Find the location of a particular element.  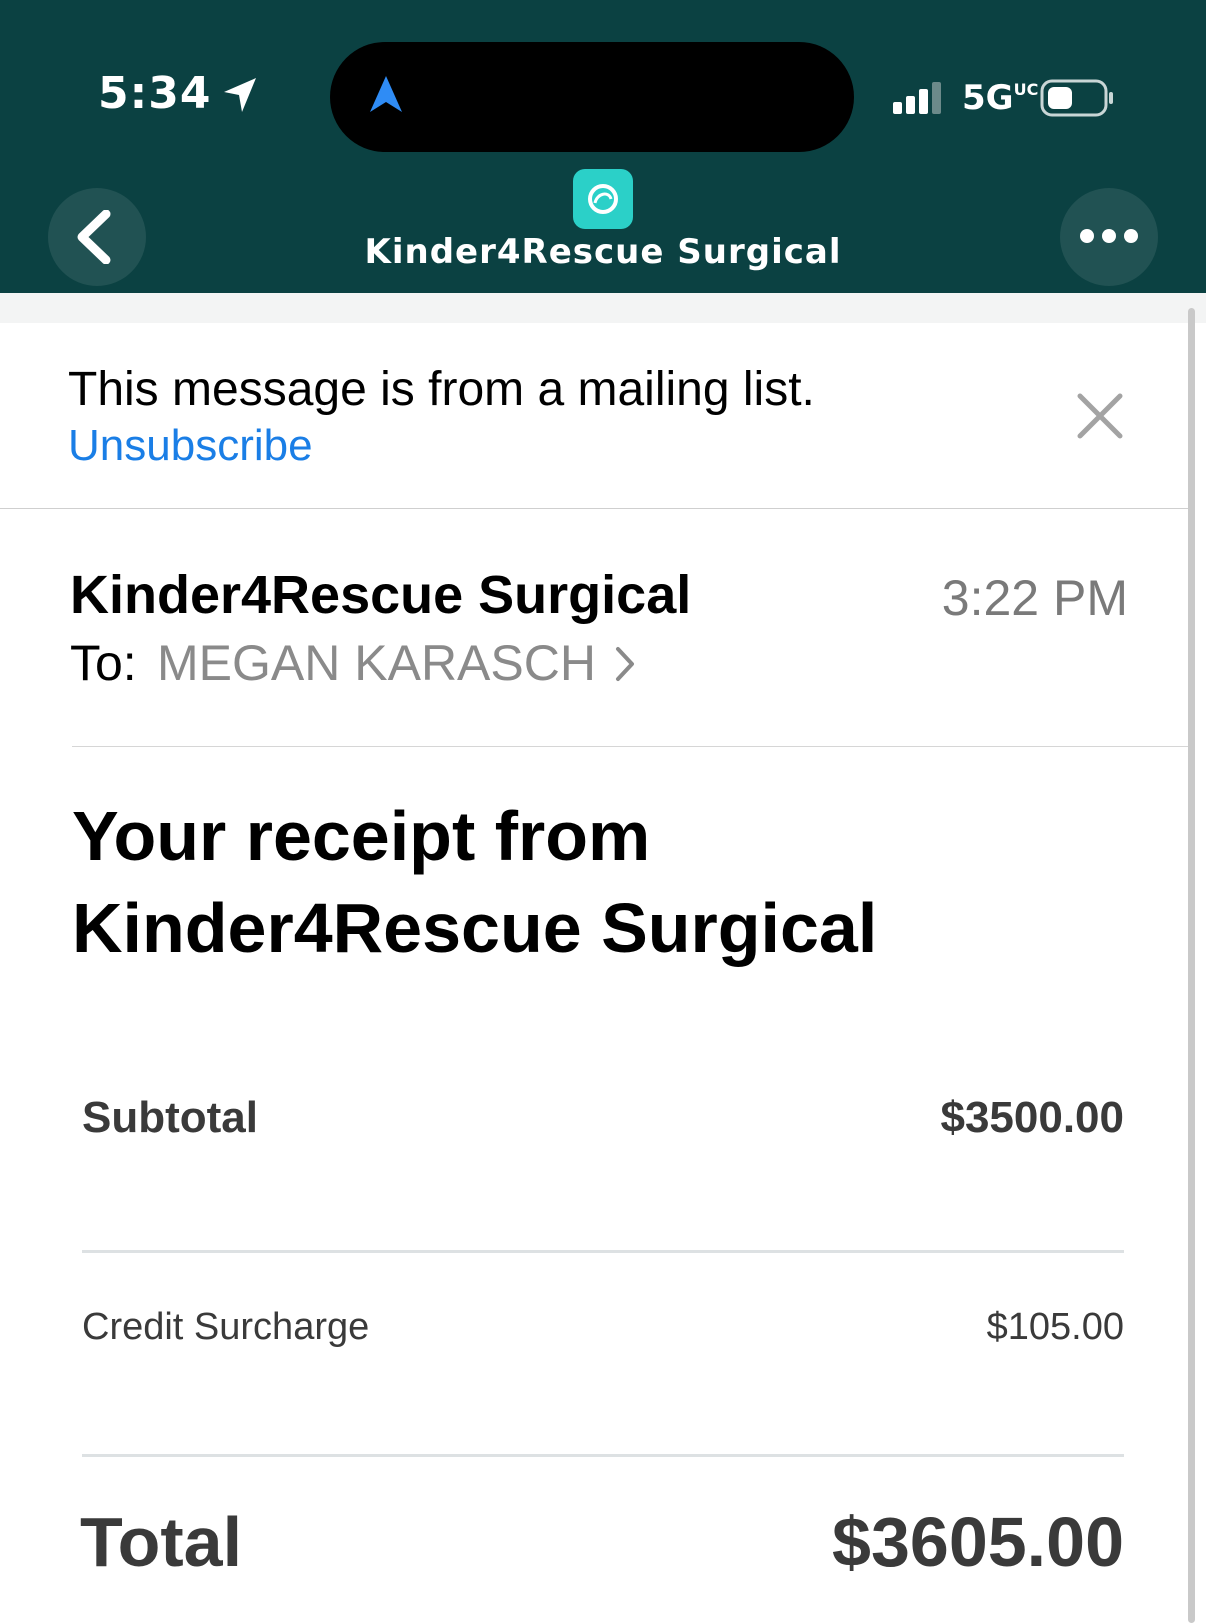

unsubscribe-link: Unsubscribe is located at coordinates (190, 446).